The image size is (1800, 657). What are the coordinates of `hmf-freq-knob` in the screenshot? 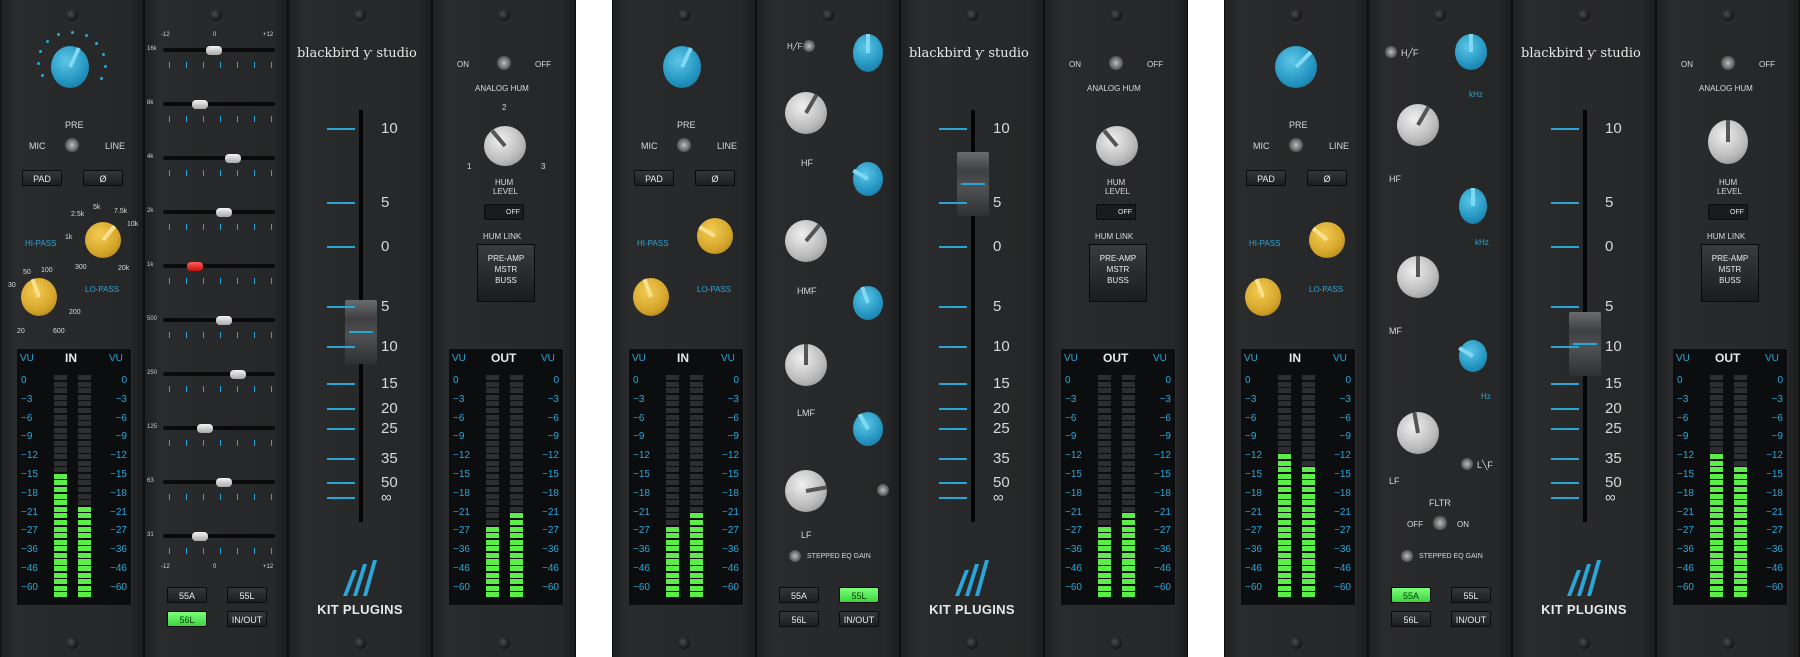 It's located at (867, 179).